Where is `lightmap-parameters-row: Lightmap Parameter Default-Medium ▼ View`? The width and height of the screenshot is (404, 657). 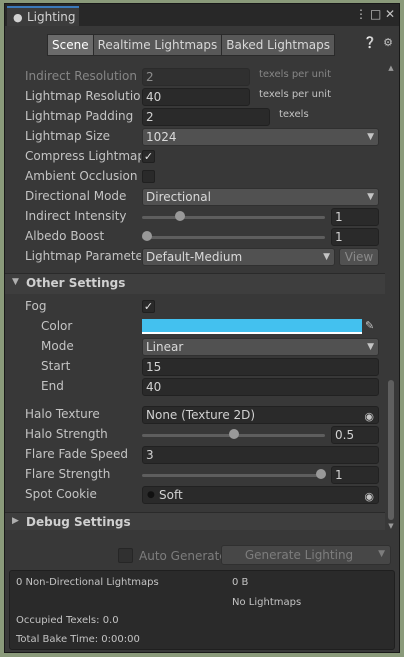
lightmap-parameters-row: Lightmap Parameter Default-Medium ▼ View is located at coordinates (195, 257).